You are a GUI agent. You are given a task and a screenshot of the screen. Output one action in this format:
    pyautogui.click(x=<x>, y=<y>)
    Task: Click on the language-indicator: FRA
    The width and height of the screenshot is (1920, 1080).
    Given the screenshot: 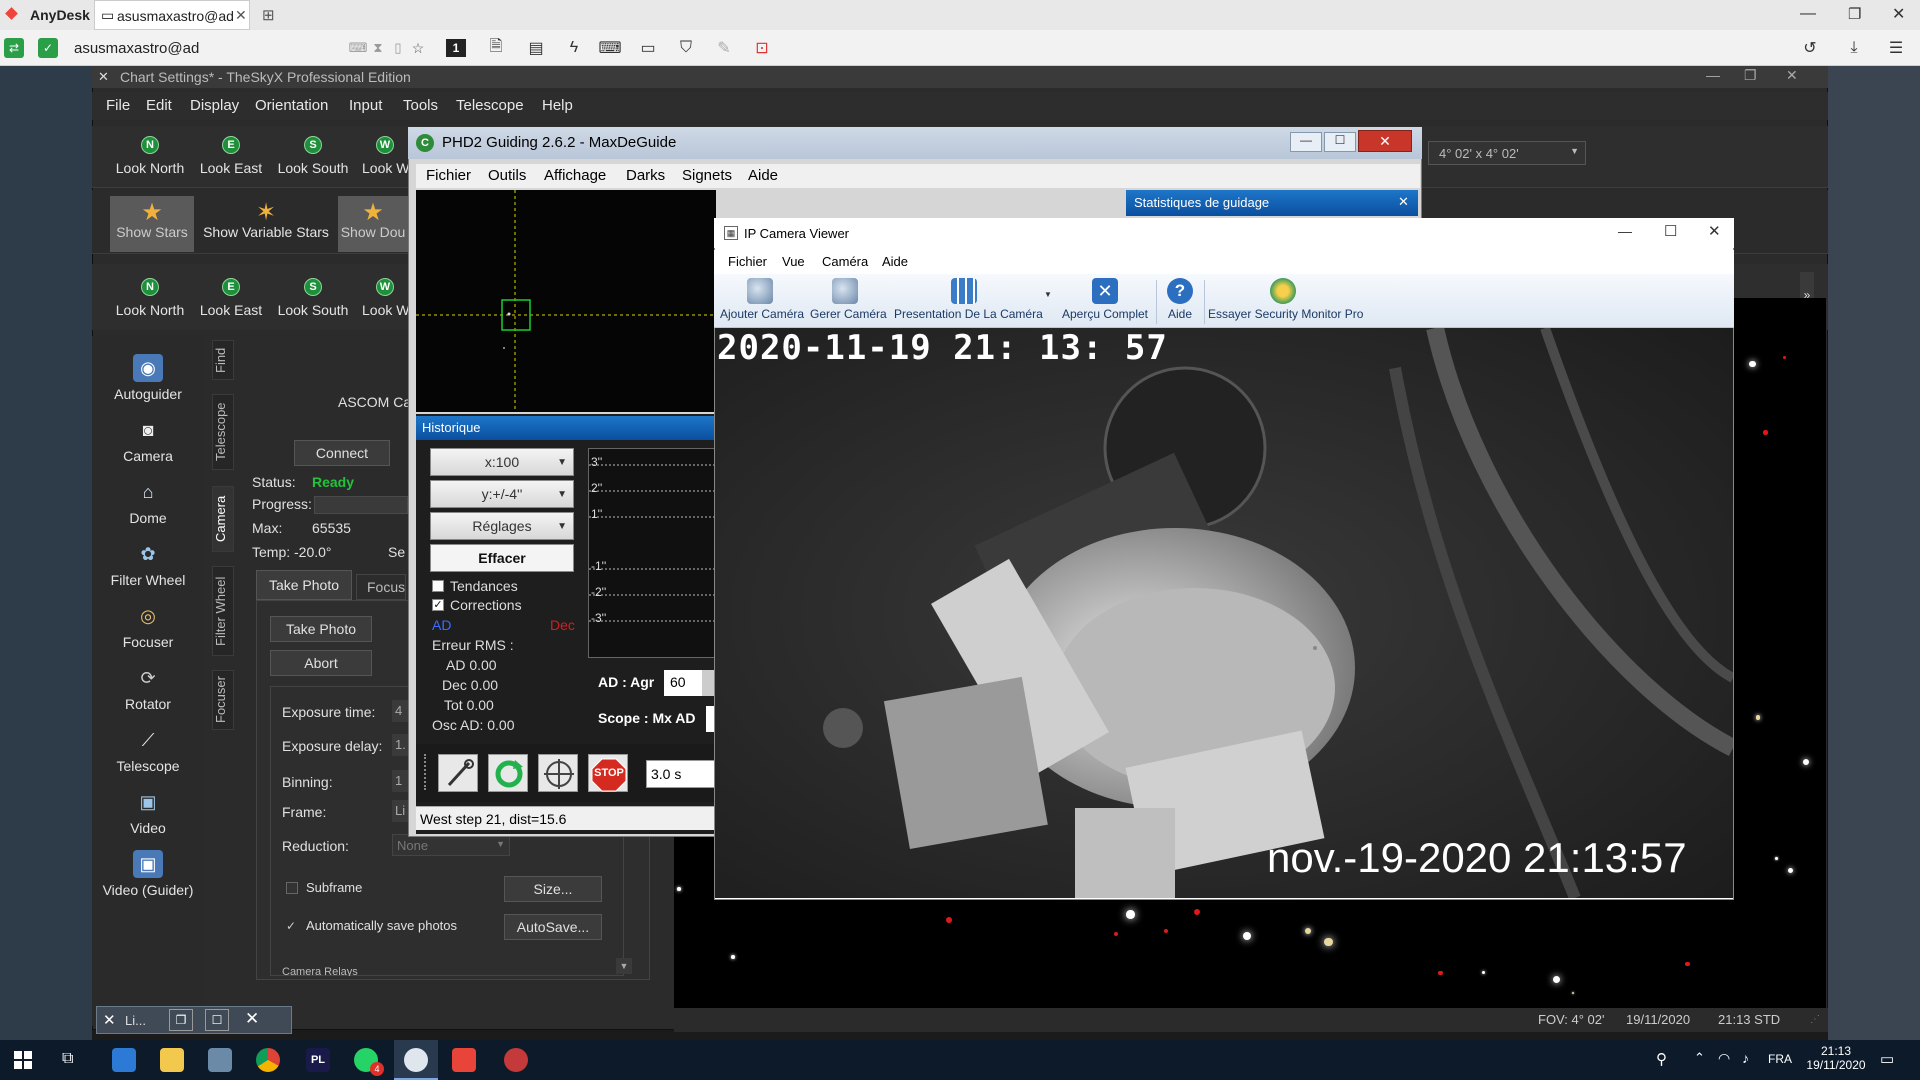 What is the action you would take?
    pyautogui.click(x=1780, y=1059)
    